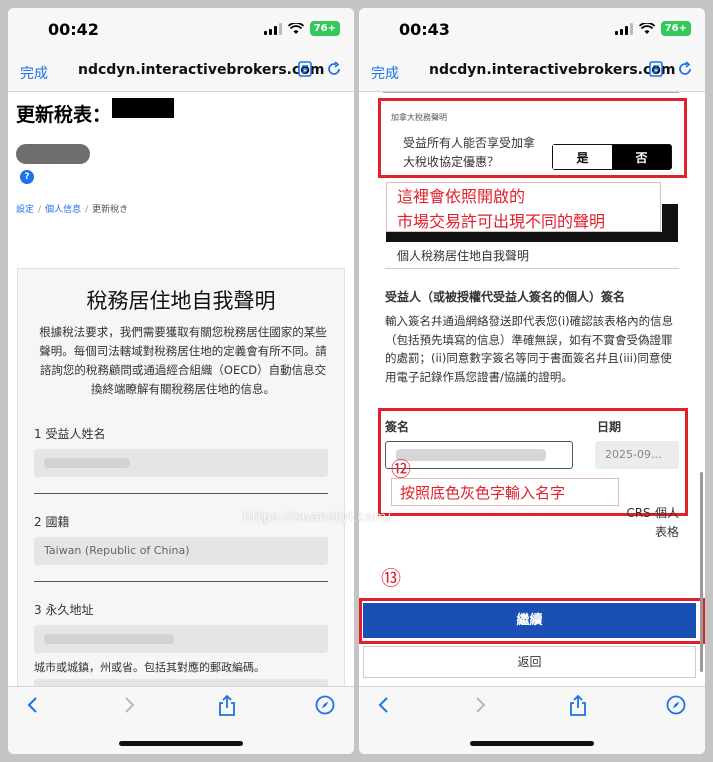 This screenshot has height=762, width=713. I want to click on annotation-declaration-note: 這裡會依照開啟的 市場交易許可出現不同的聲明, so click(523, 207).